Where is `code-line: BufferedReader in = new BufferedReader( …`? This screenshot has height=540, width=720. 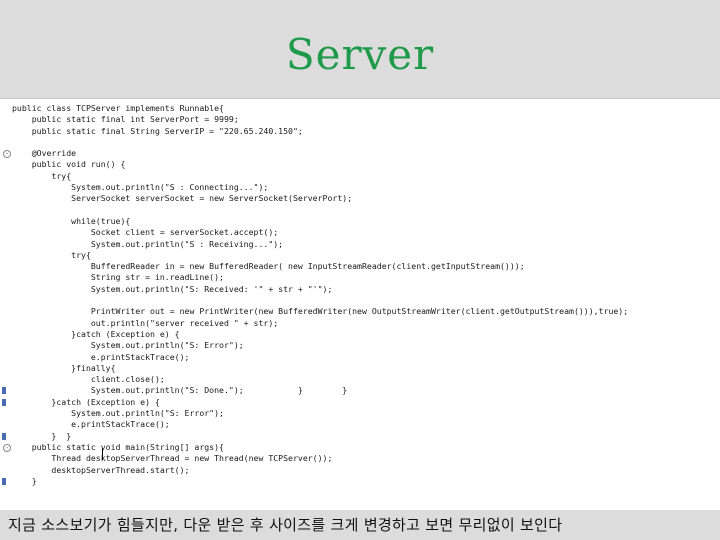 code-line: BufferedReader in = new BufferedReader( … is located at coordinates (268, 266).